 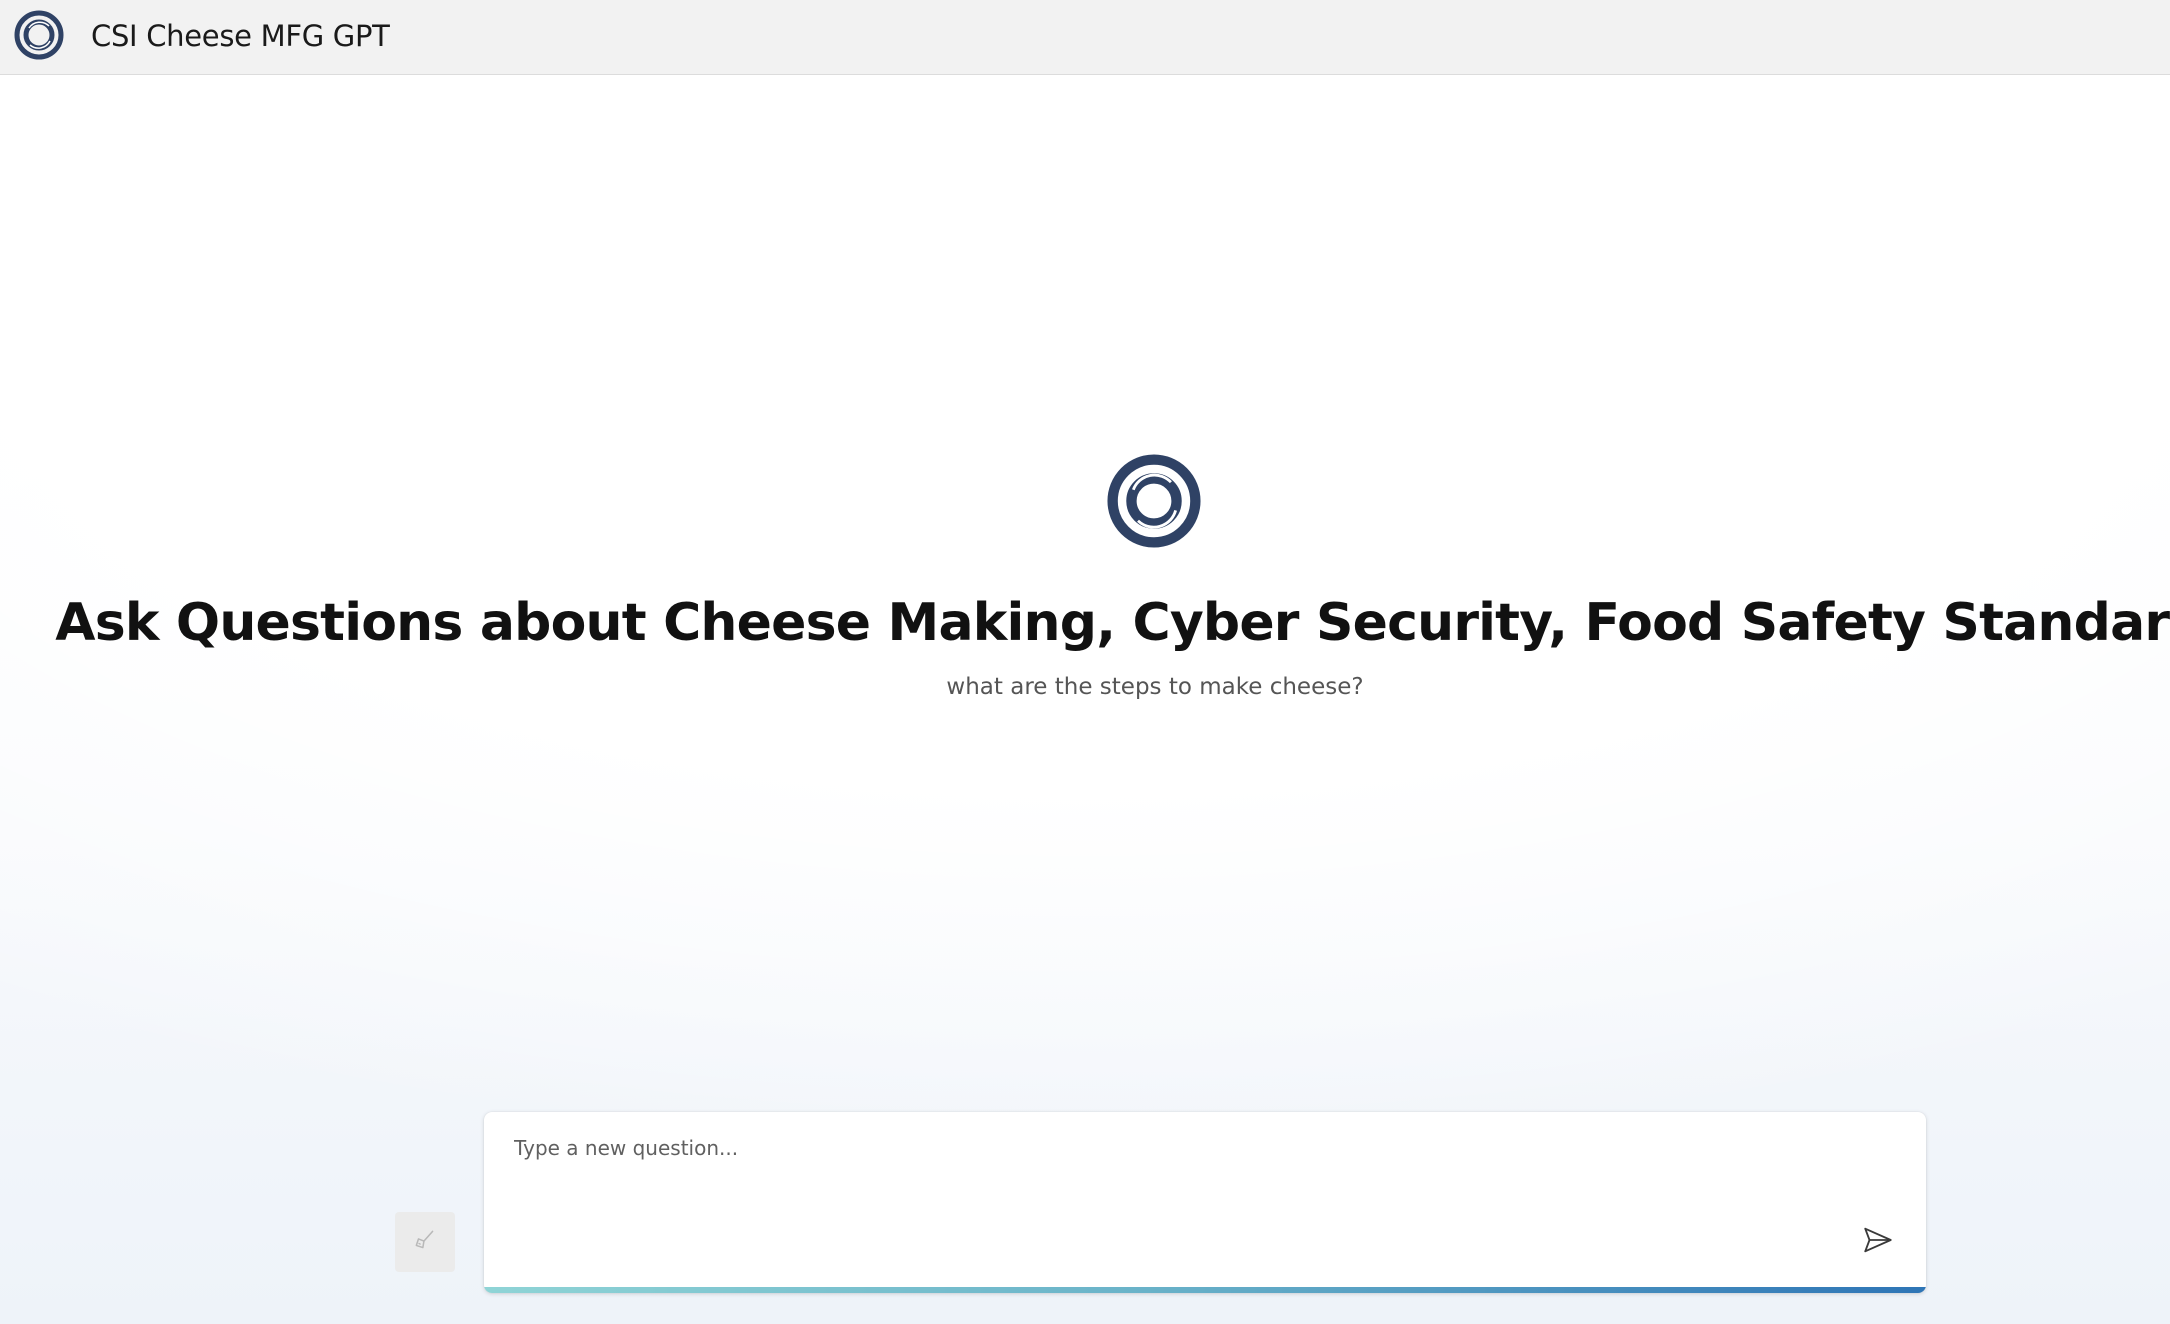 I want to click on example-question: what are the steps to make cheese?, so click(x=1085, y=687).